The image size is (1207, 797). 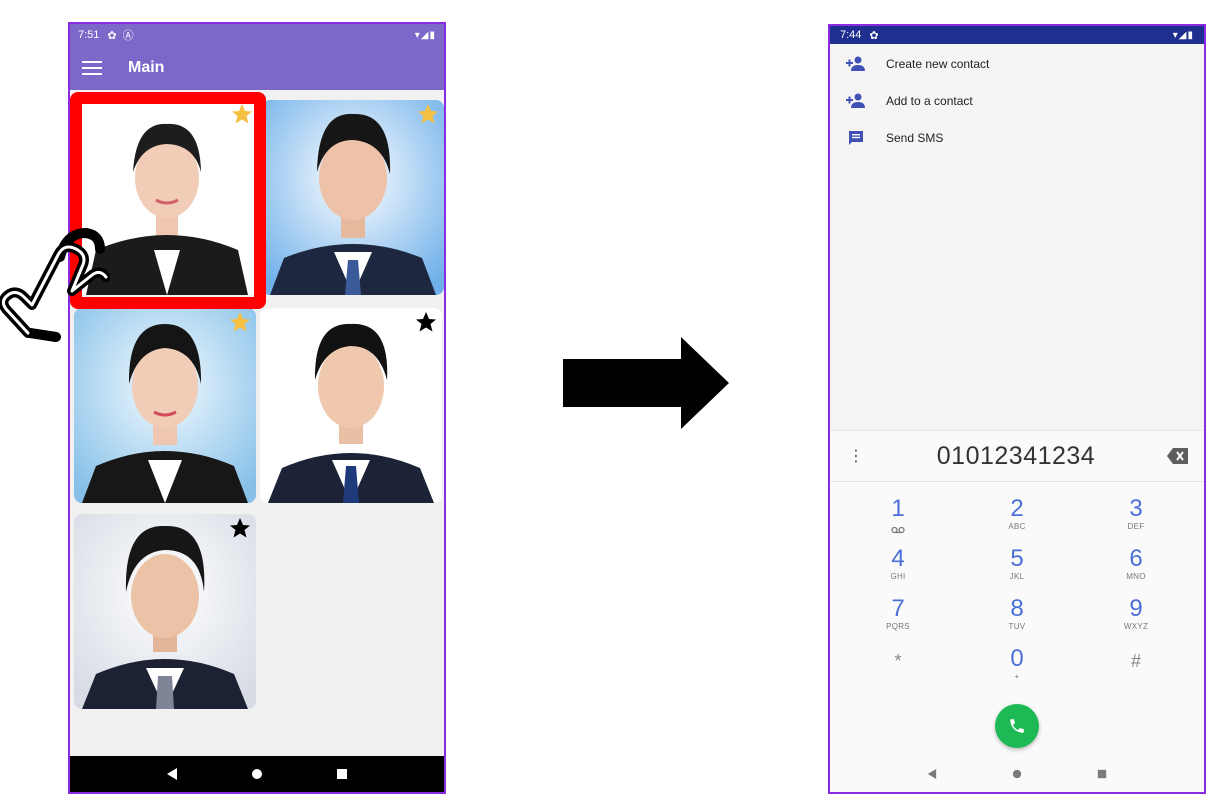 I want to click on key-9: 9 WXYZ, so click(x=1136, y=619).